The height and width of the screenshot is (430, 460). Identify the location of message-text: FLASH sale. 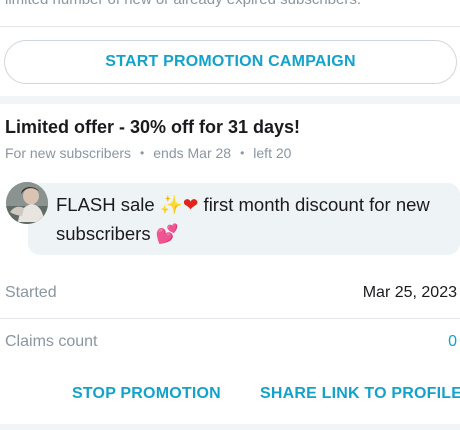
(108, 204).